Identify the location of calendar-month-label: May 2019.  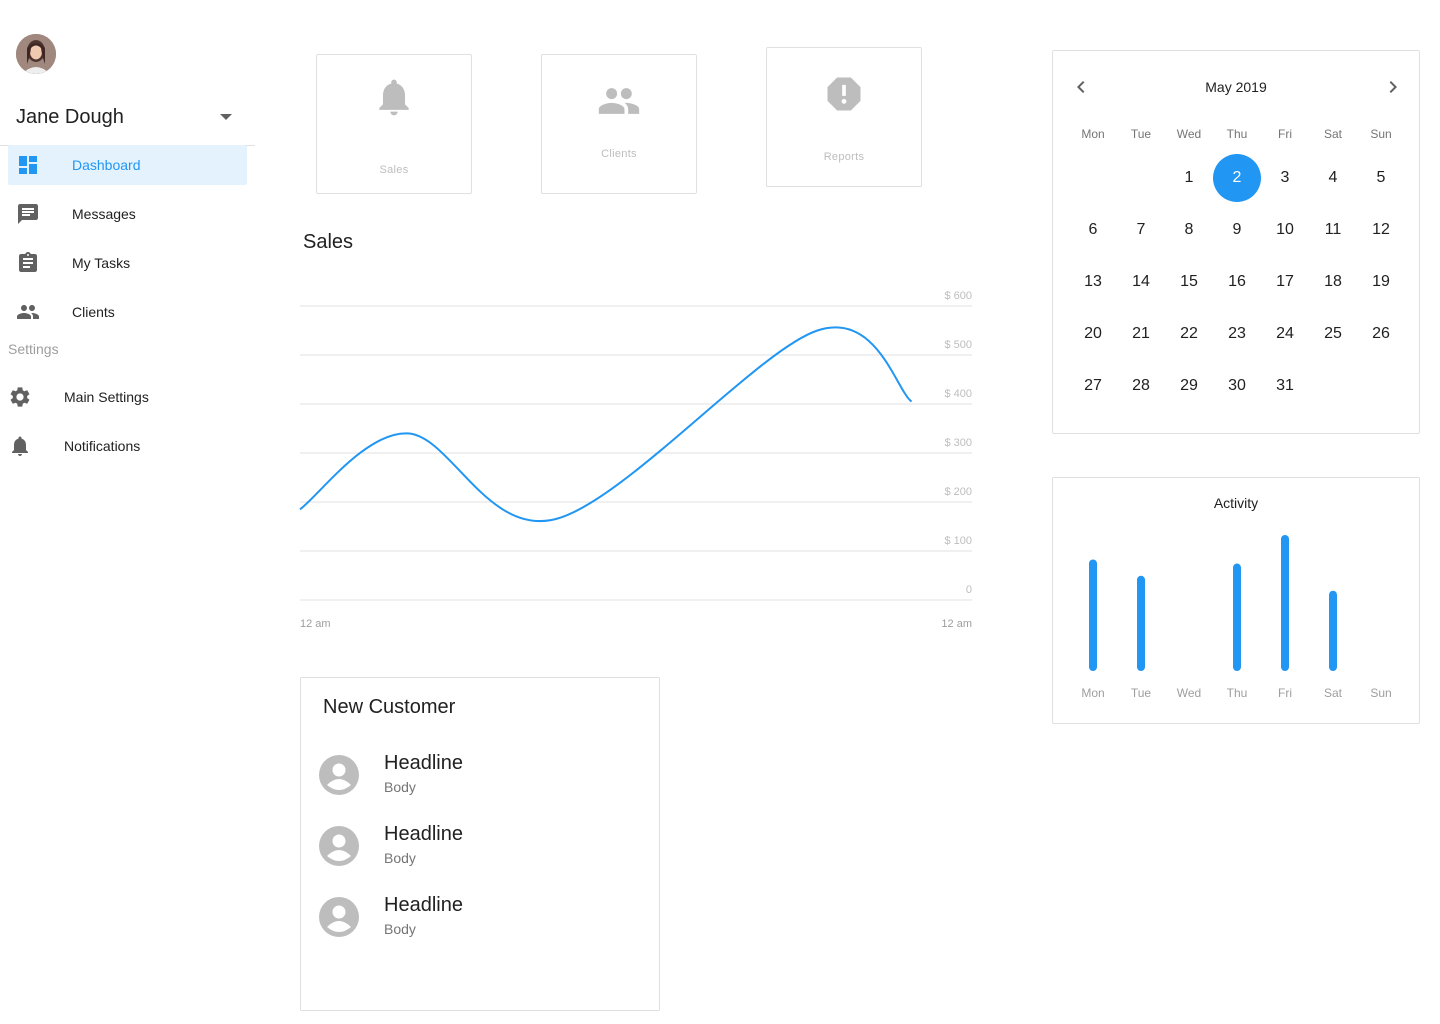
(1236, 87).